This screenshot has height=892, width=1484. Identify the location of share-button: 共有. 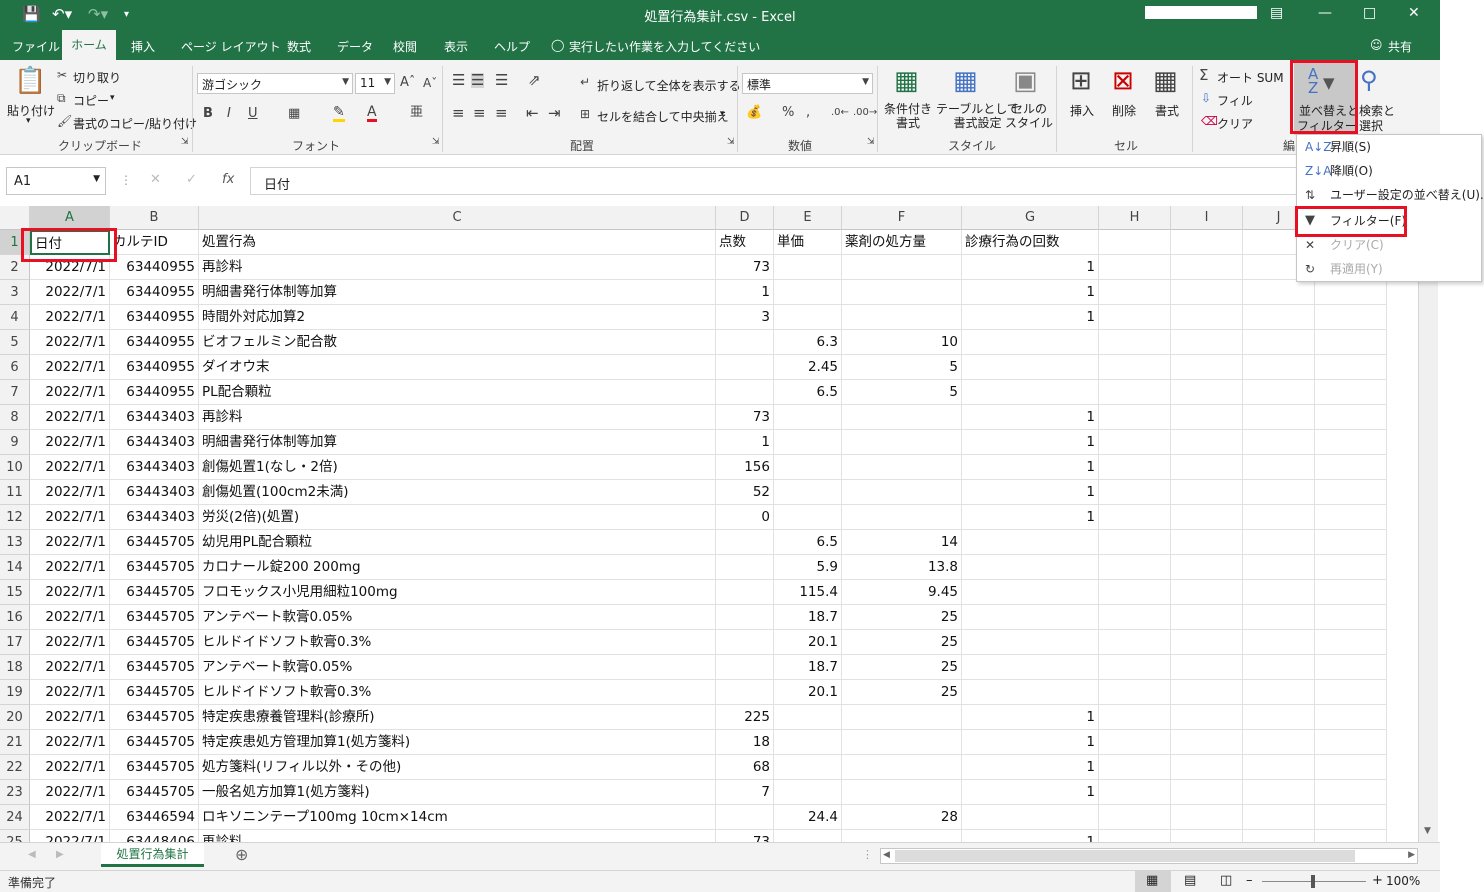
(1400, 46).